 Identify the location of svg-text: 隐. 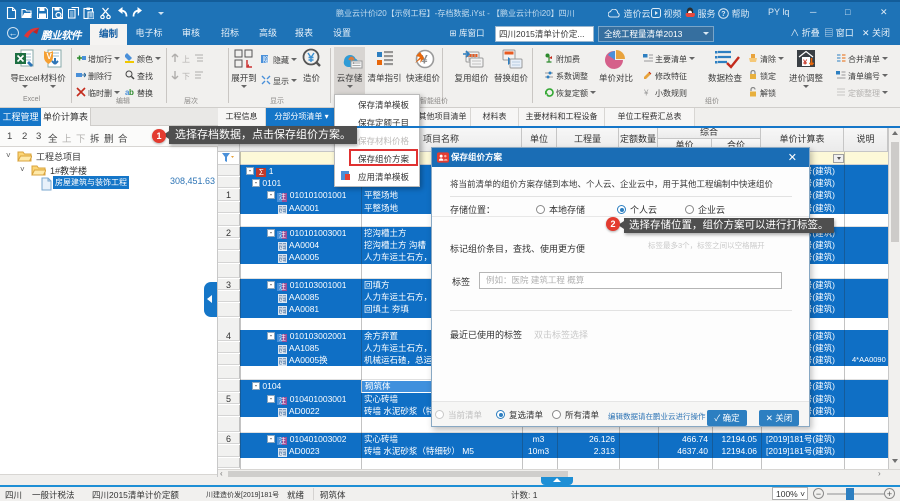
(266, 59).